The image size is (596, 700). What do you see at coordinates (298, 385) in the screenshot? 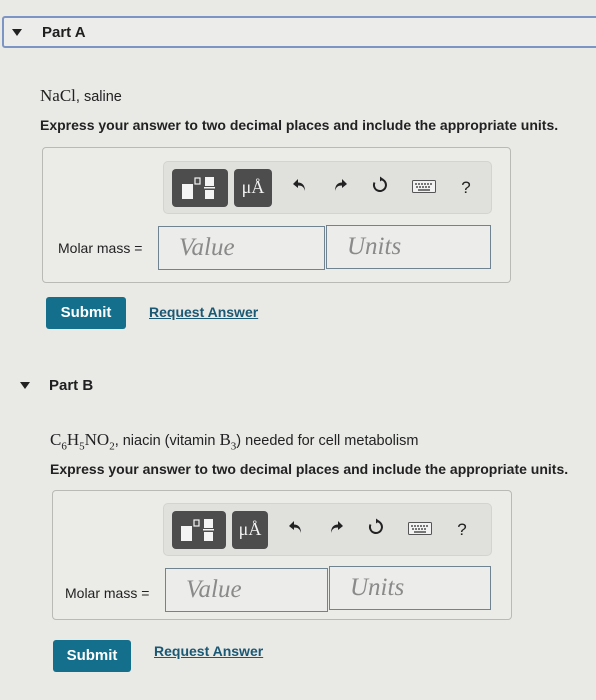
I see `part-b-header: Part B` at bounding box center [298, 385].